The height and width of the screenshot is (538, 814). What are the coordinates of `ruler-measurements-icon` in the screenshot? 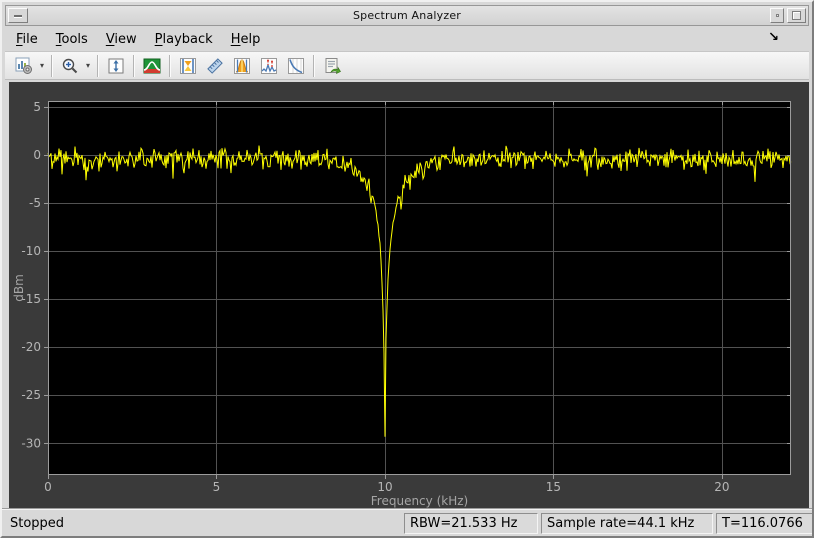 It's located at (214, 65).